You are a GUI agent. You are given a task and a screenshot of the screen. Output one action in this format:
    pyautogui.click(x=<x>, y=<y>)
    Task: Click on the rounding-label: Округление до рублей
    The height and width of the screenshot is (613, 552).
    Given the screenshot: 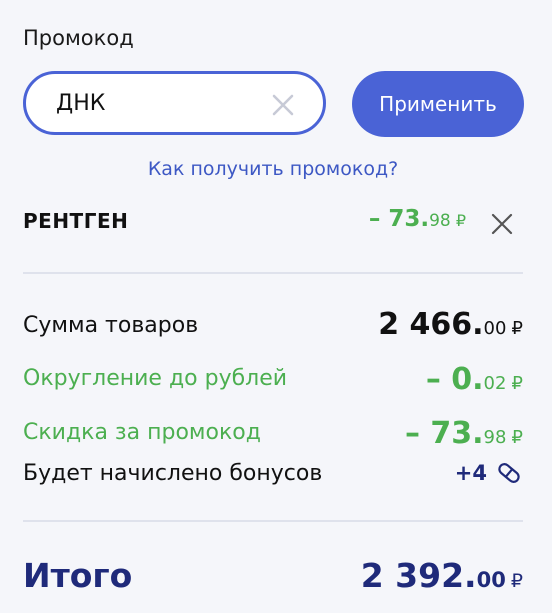 What is the action you would take?
    pyautogui.click(x=155, y=378)
    